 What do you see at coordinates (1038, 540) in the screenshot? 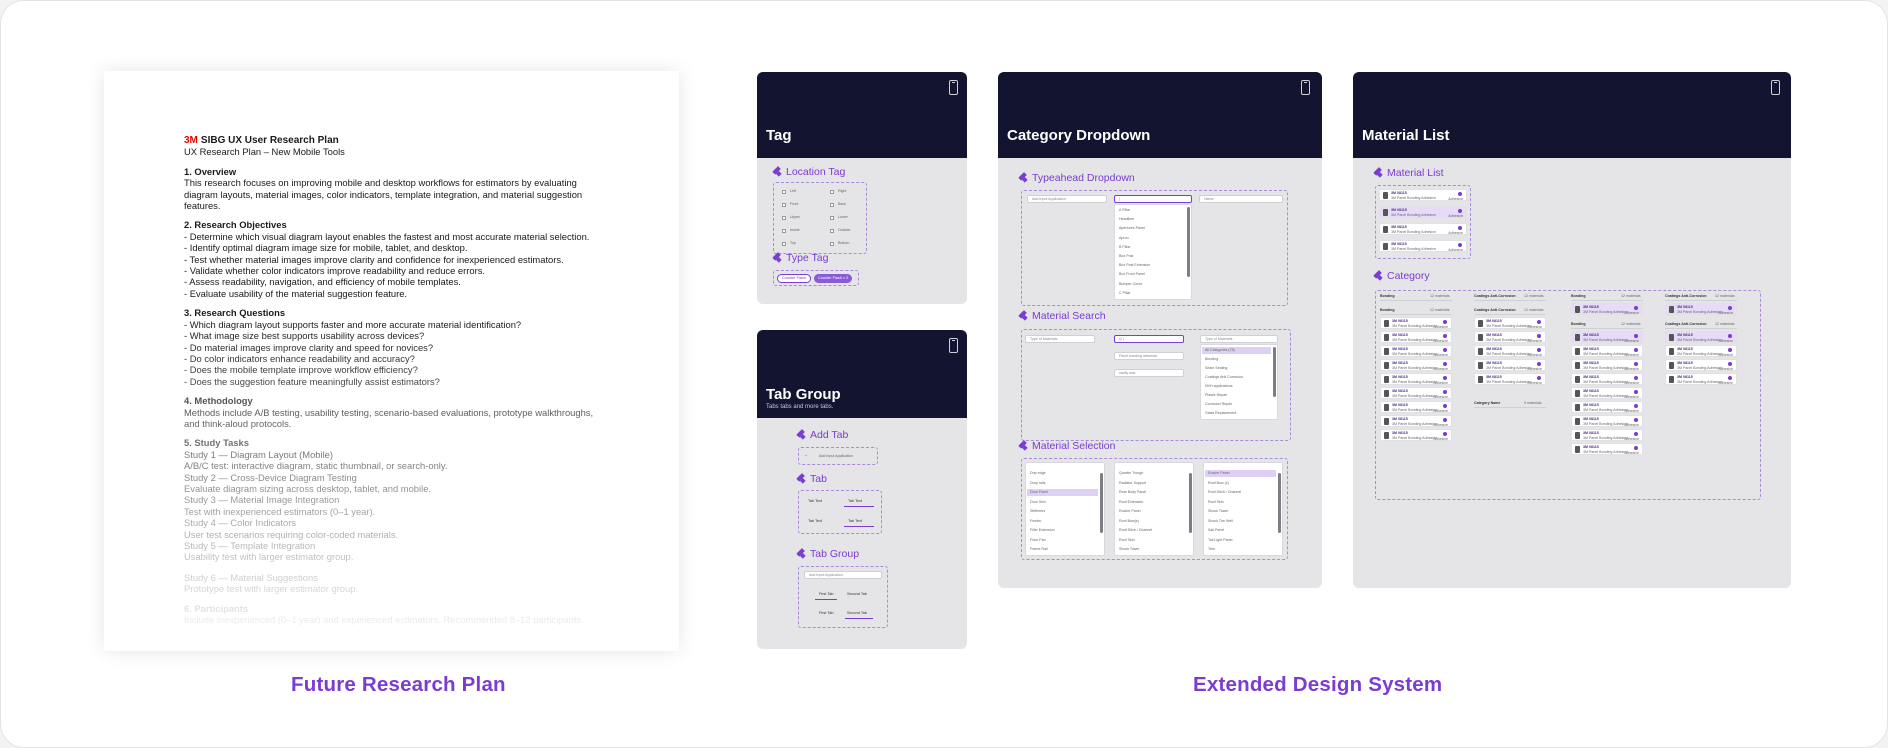
I see `dropdown-option: Floor Pan` at bounding box center [1038, 540].